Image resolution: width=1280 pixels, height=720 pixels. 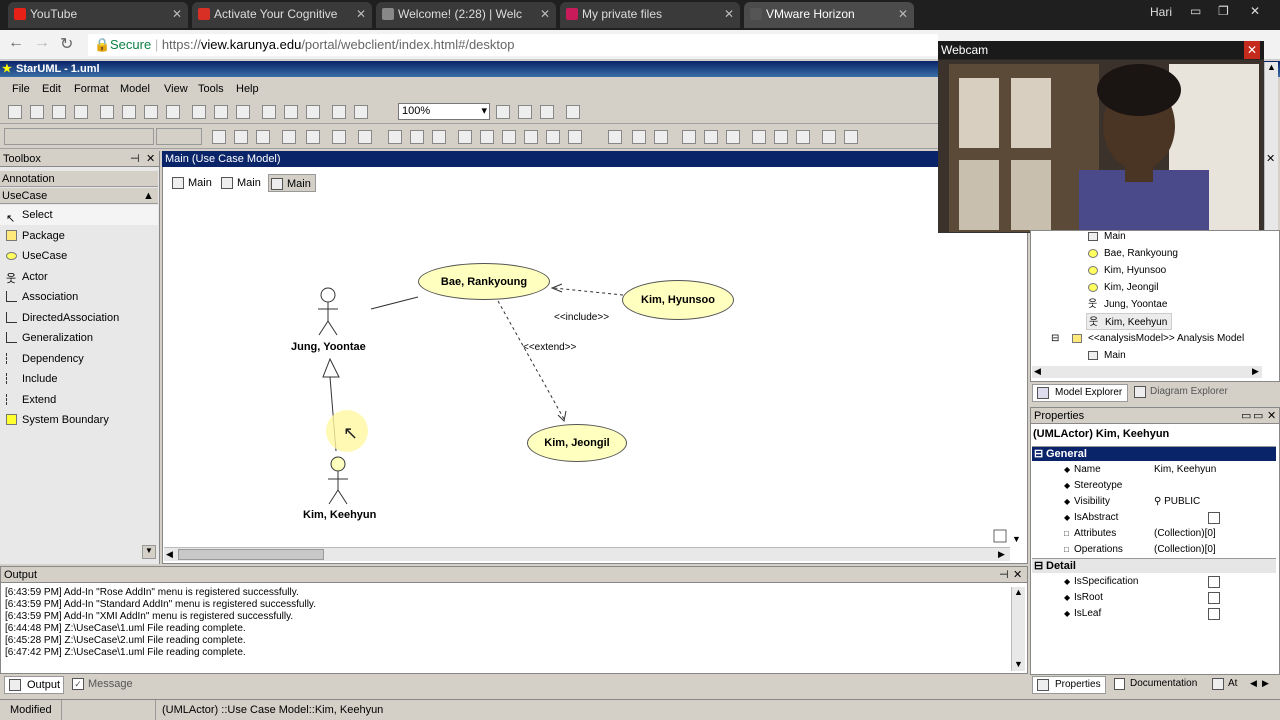 I want to click on open-icon, so click(x=37, y=112).